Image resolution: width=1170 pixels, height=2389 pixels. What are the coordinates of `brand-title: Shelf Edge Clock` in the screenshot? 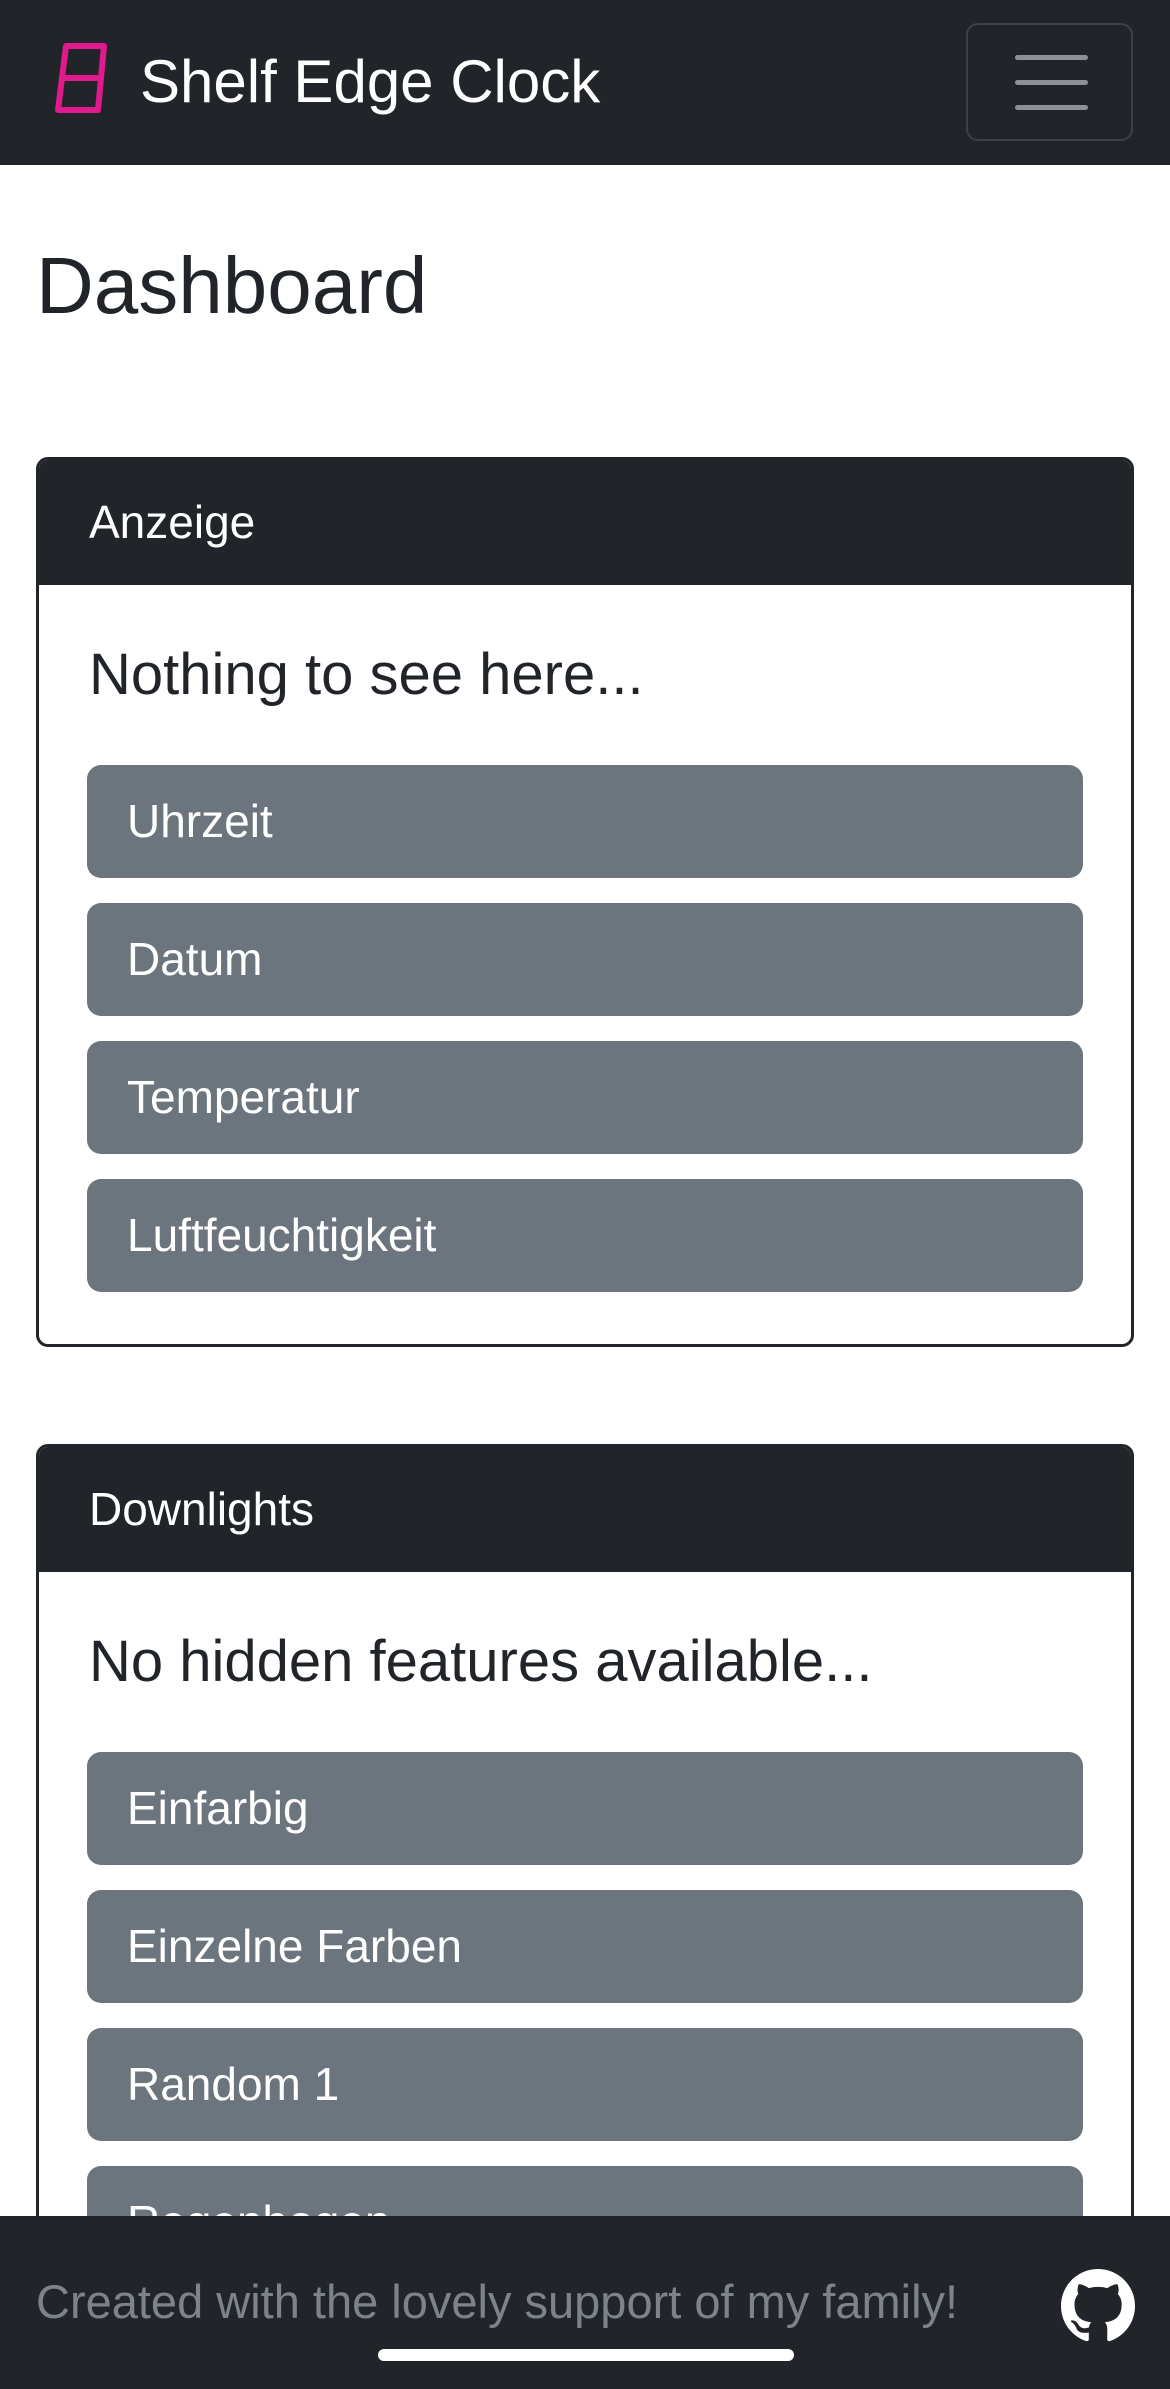 It's located at (370, 82).